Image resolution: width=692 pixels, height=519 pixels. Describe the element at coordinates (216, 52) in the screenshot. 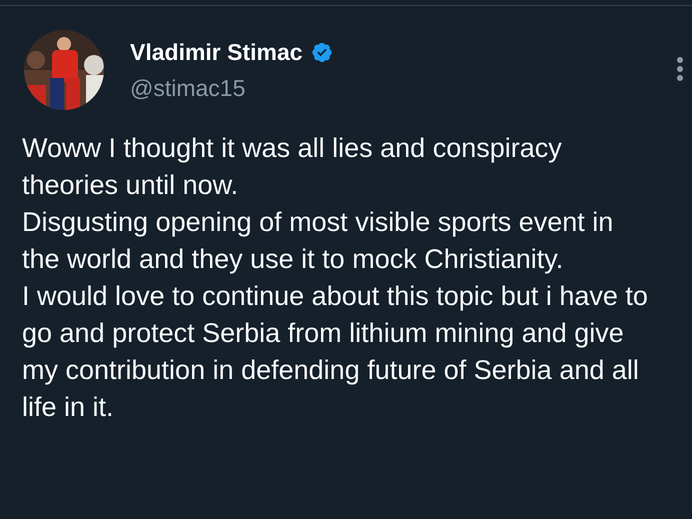

I see `author-name: Vladimir Stimac` at that location.